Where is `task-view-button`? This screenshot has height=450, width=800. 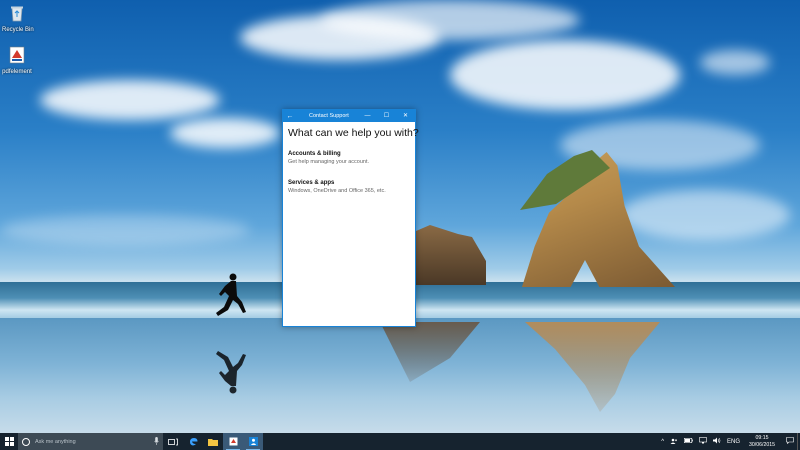
task-view-button is located at coordinates (173, 441).